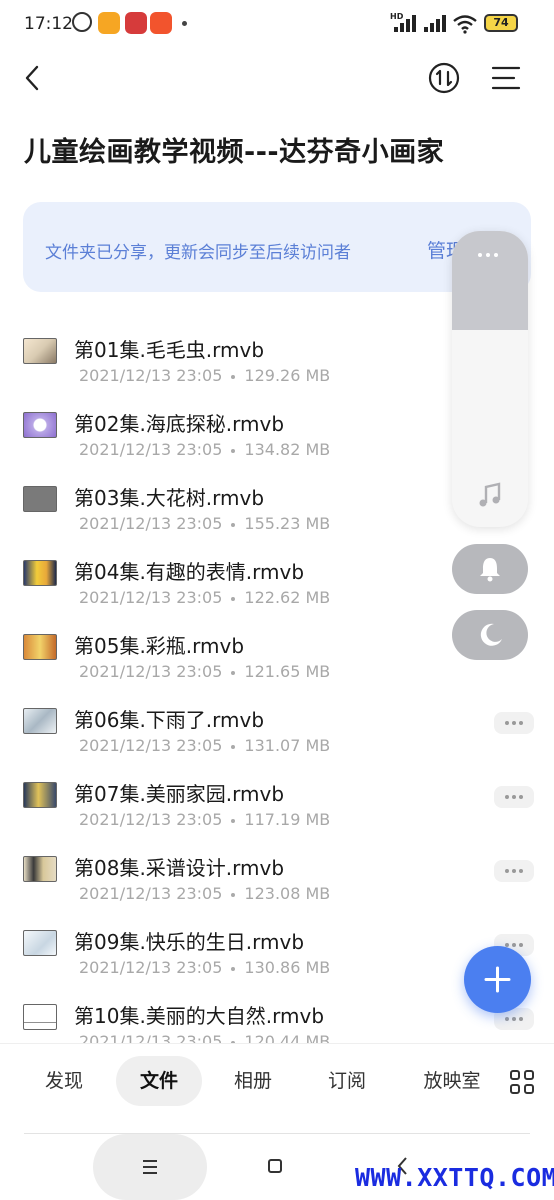 This screenshot has width=554, height=1200. I want to click on watermark: WWW.XXTTQ.COM, so click(454, 1177).